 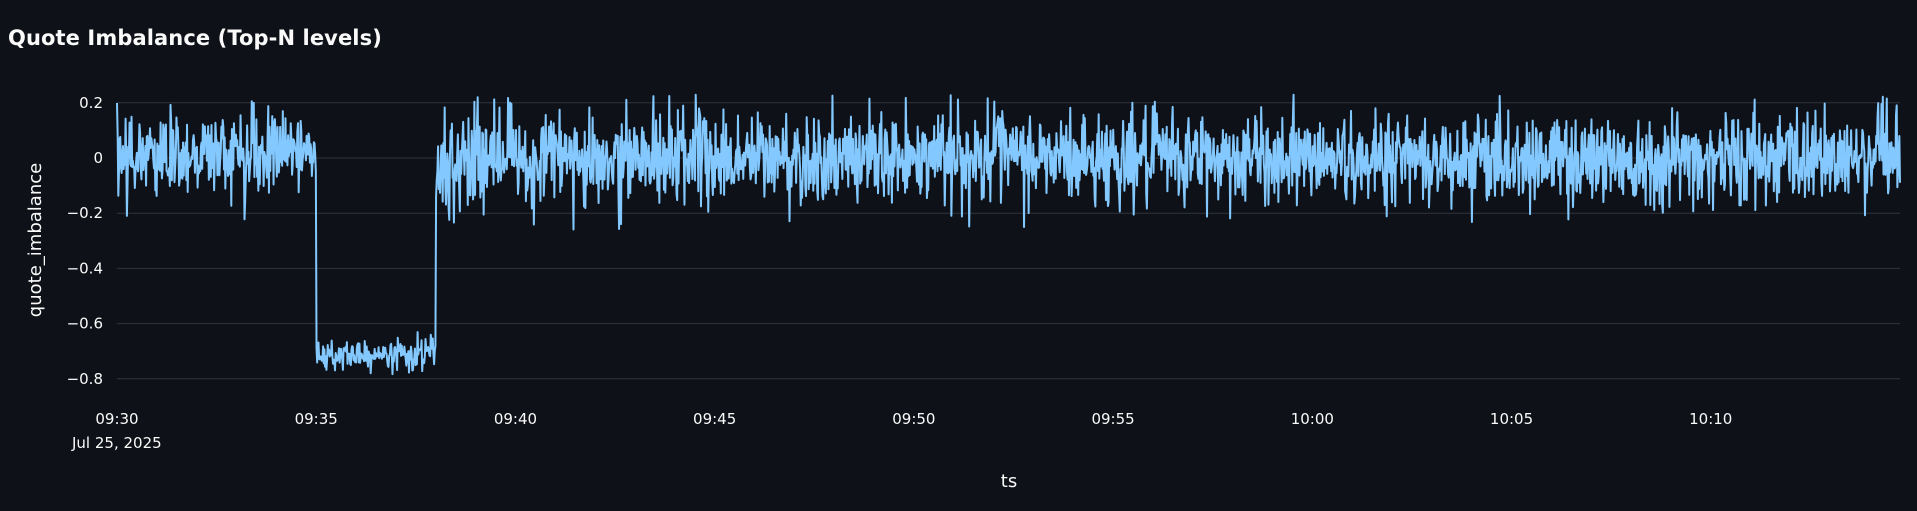 I want to click on x-date-label: Jul 25, 2025, so click(x=116, y=443).